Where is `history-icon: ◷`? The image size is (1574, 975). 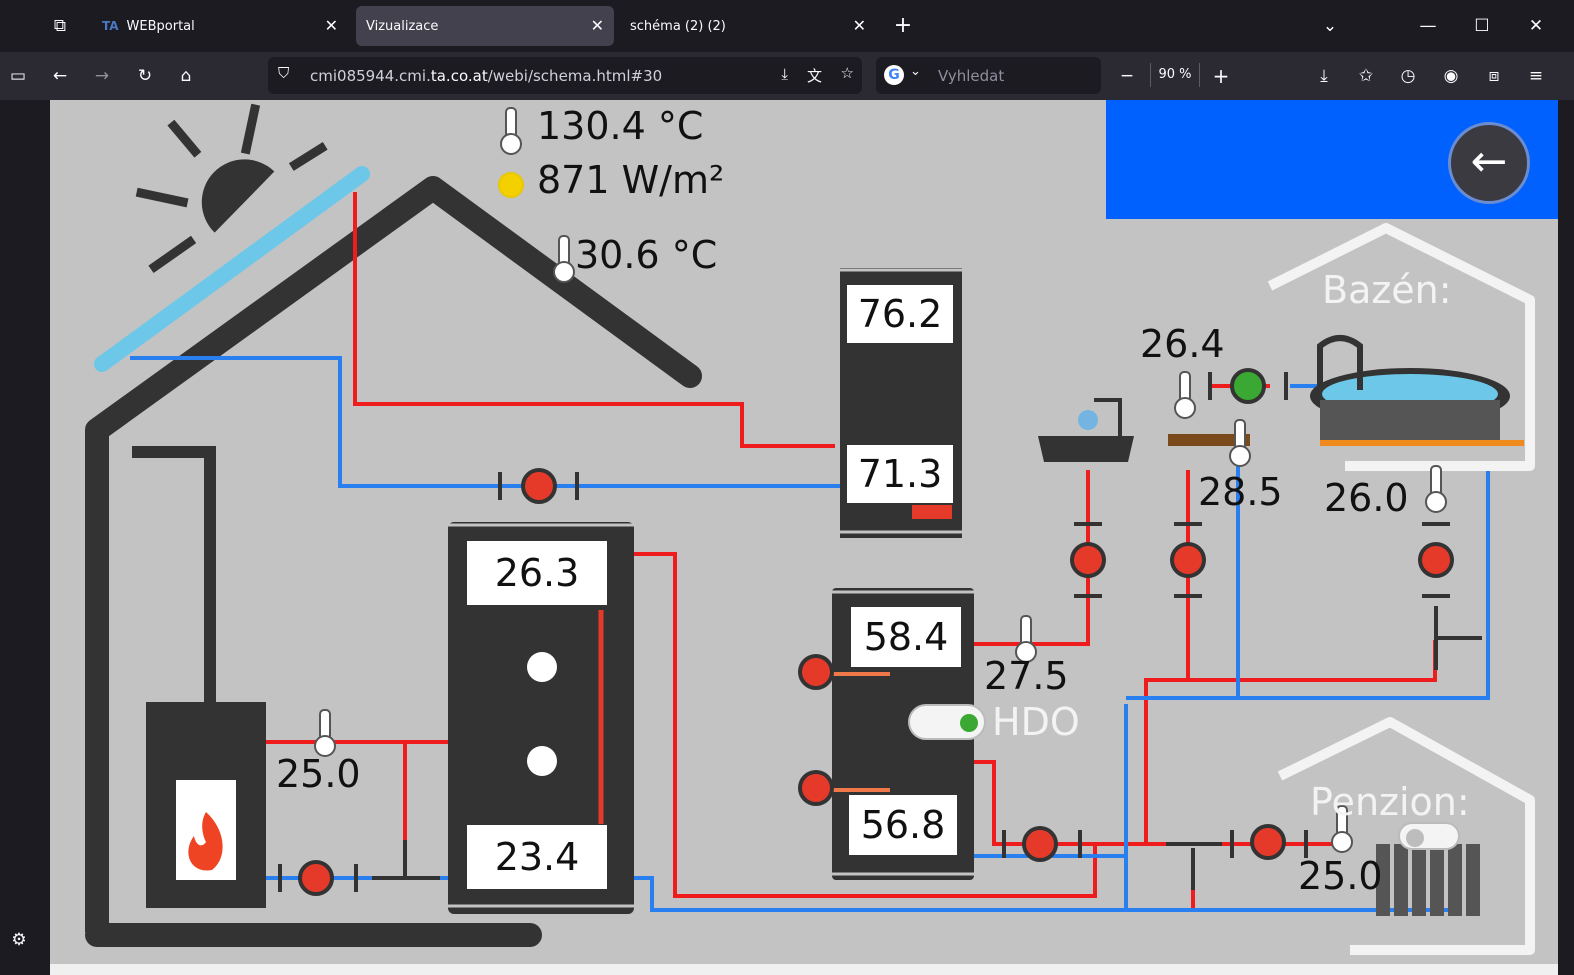
history-icon: ◷ is located at coordinates (1408, 76).